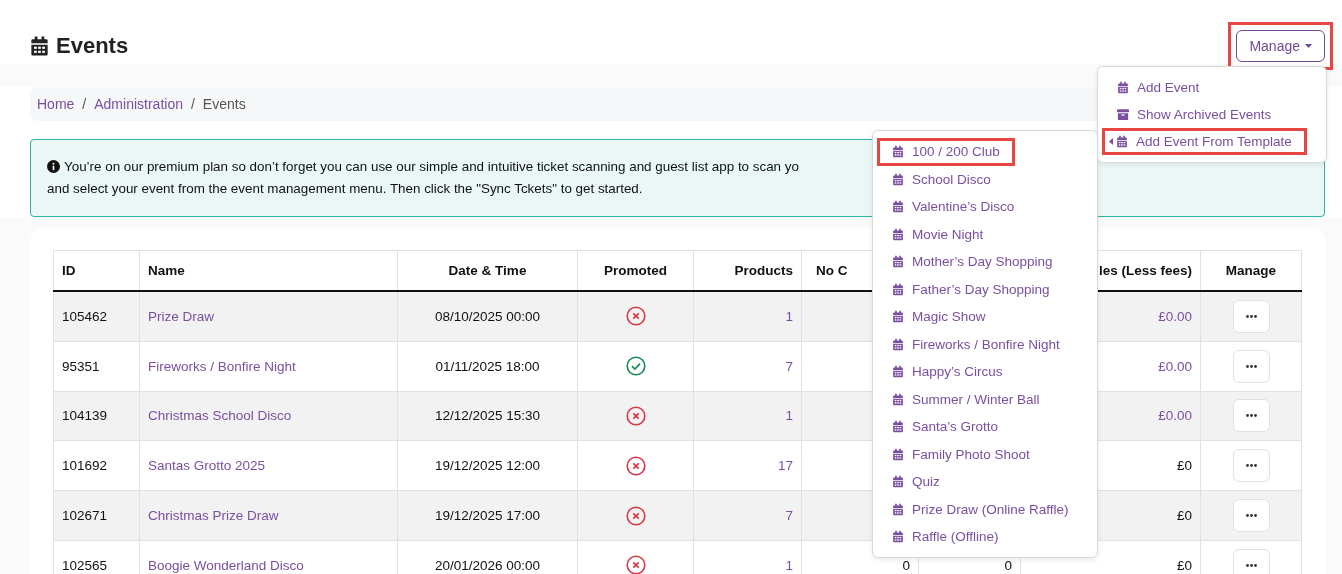 This screenshot has width=1342, height=574. I want to click on breadcrumb-current: Events, so click(224, 104).